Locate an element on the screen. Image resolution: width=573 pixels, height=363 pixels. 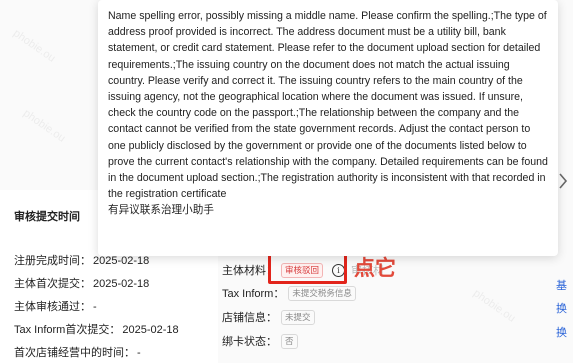
entity-first-submit-row: 主体首次提交： 2025-02-18 is located at coordinates (82, 284).